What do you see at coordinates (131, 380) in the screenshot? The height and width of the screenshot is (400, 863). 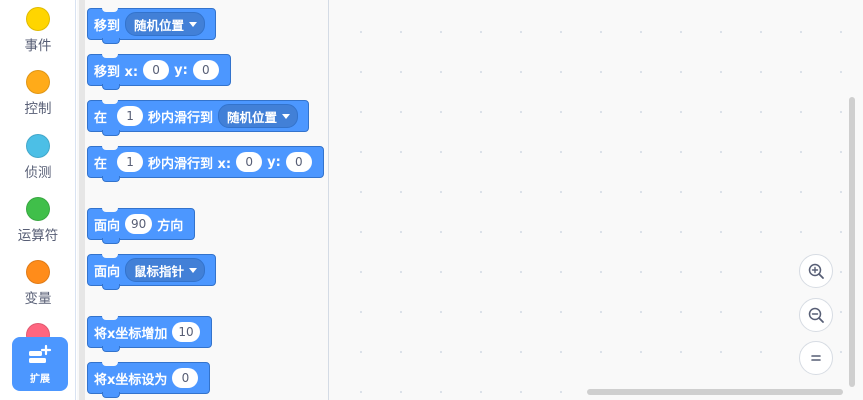 I see `block-text: 将x坐标设为` at bounding box center [131, 380].